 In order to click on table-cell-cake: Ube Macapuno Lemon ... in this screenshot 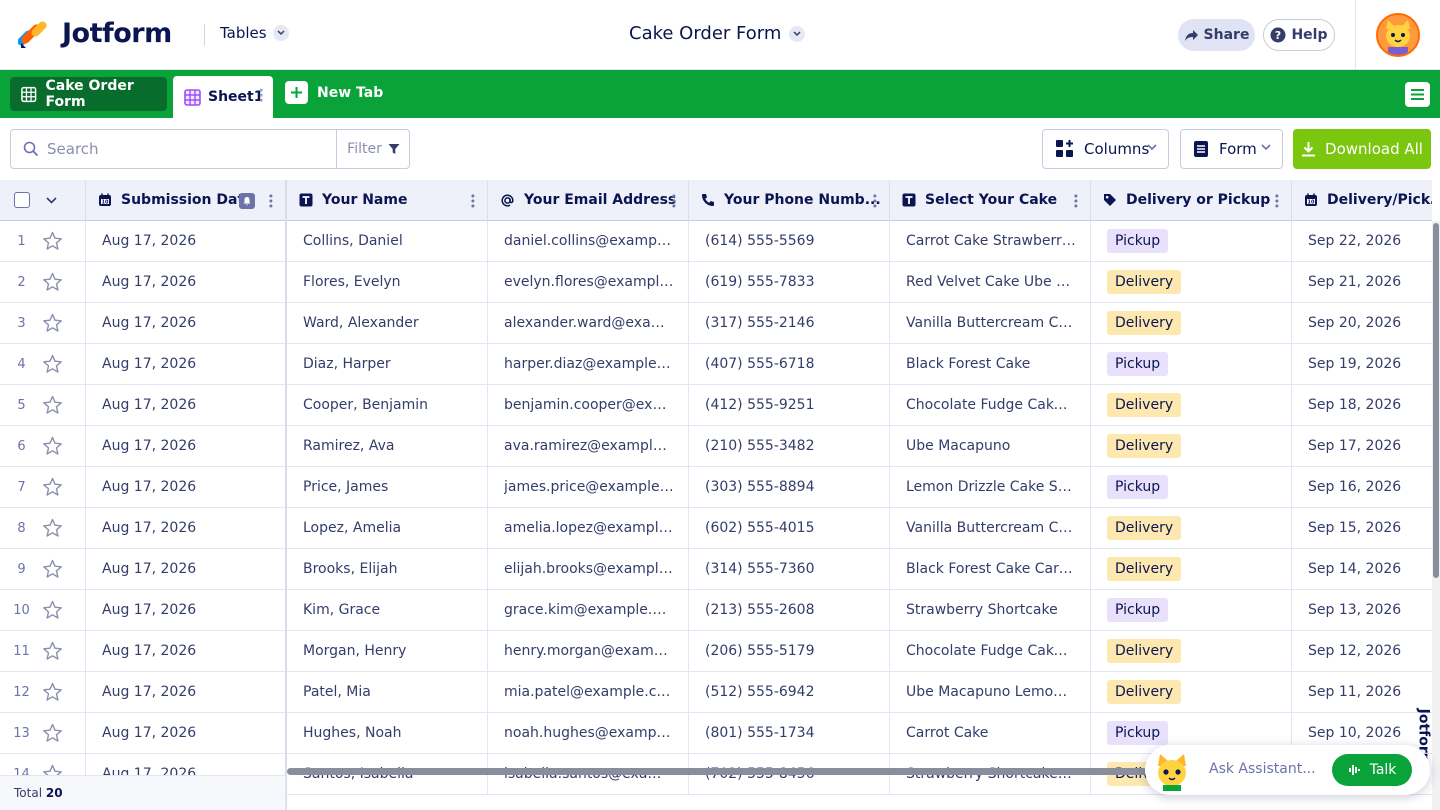, I will do `click(990, 692)`.